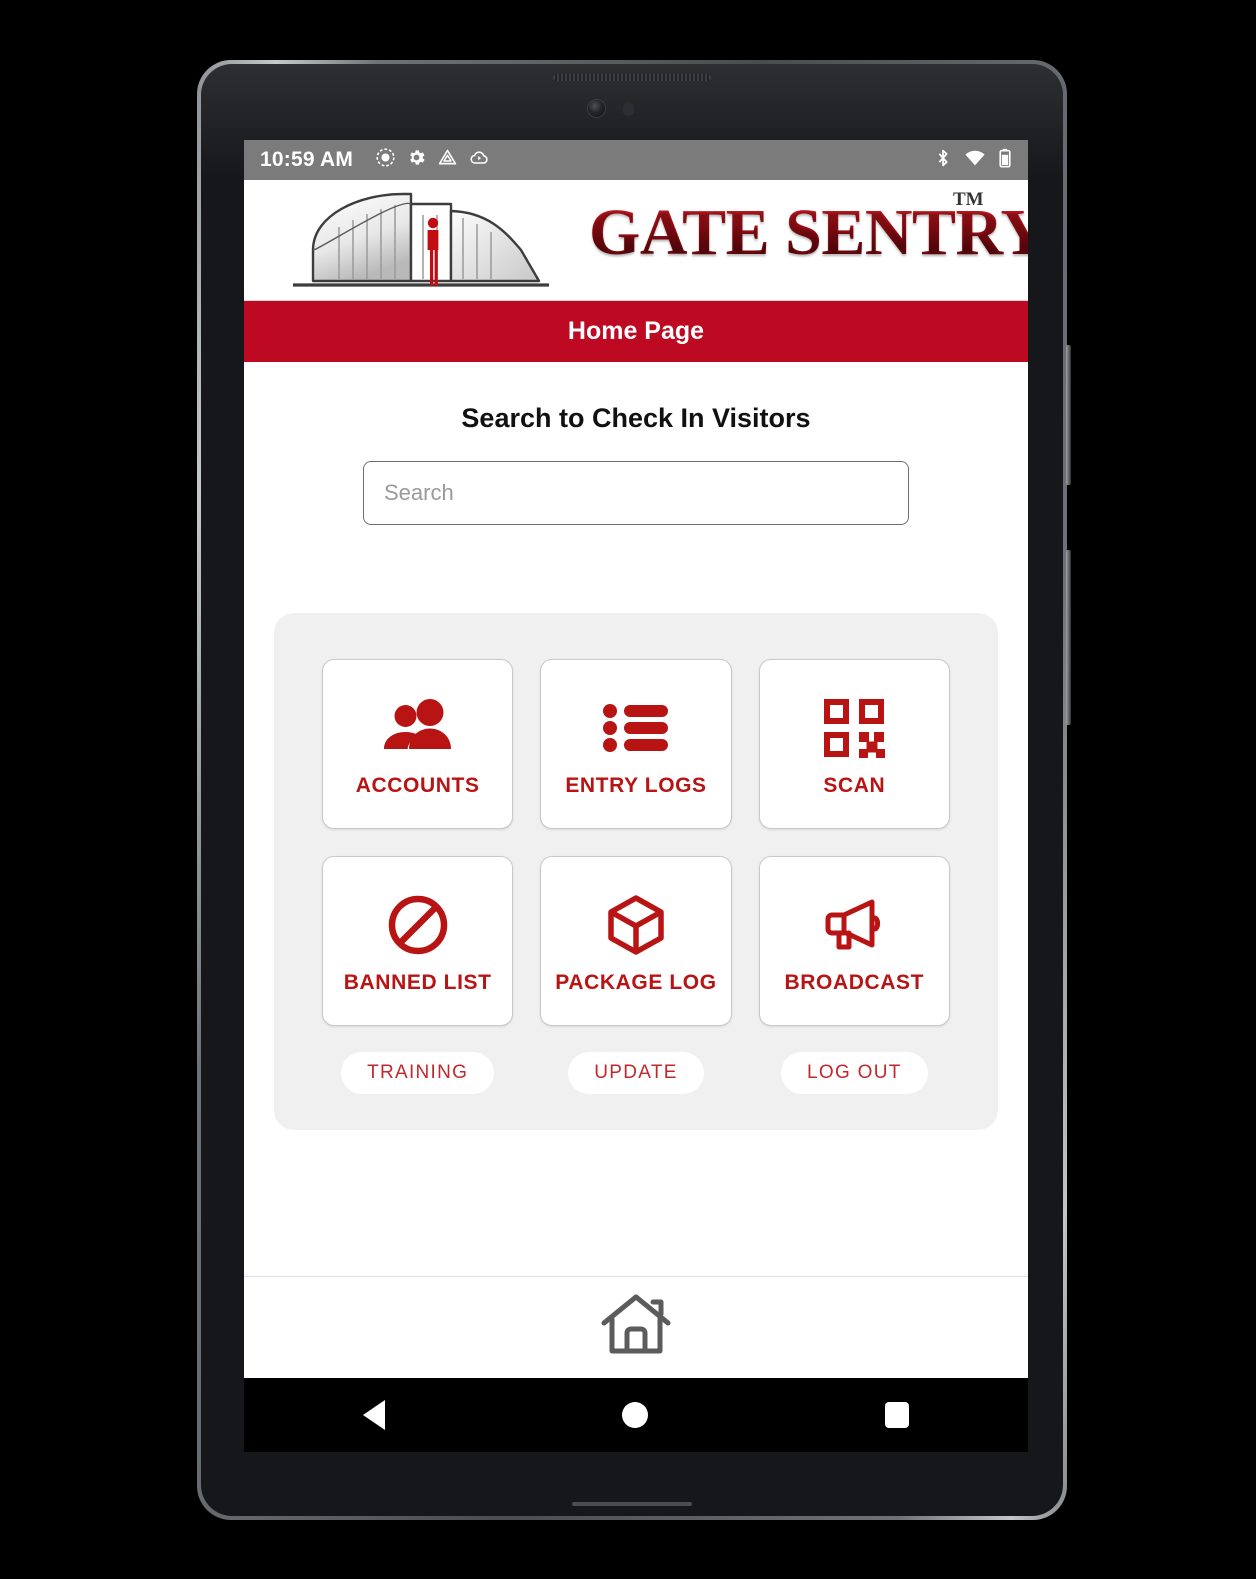 The width and height of the screenshot is (1256, 1579). Describe the element at coordinates (854, 925) in the screenshot. I see `megaphone-icon` at that location.